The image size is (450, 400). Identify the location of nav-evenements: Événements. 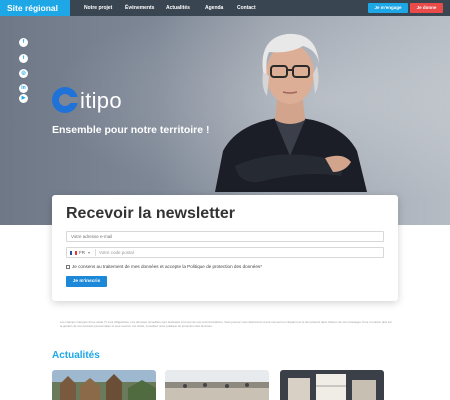
(139, 8).